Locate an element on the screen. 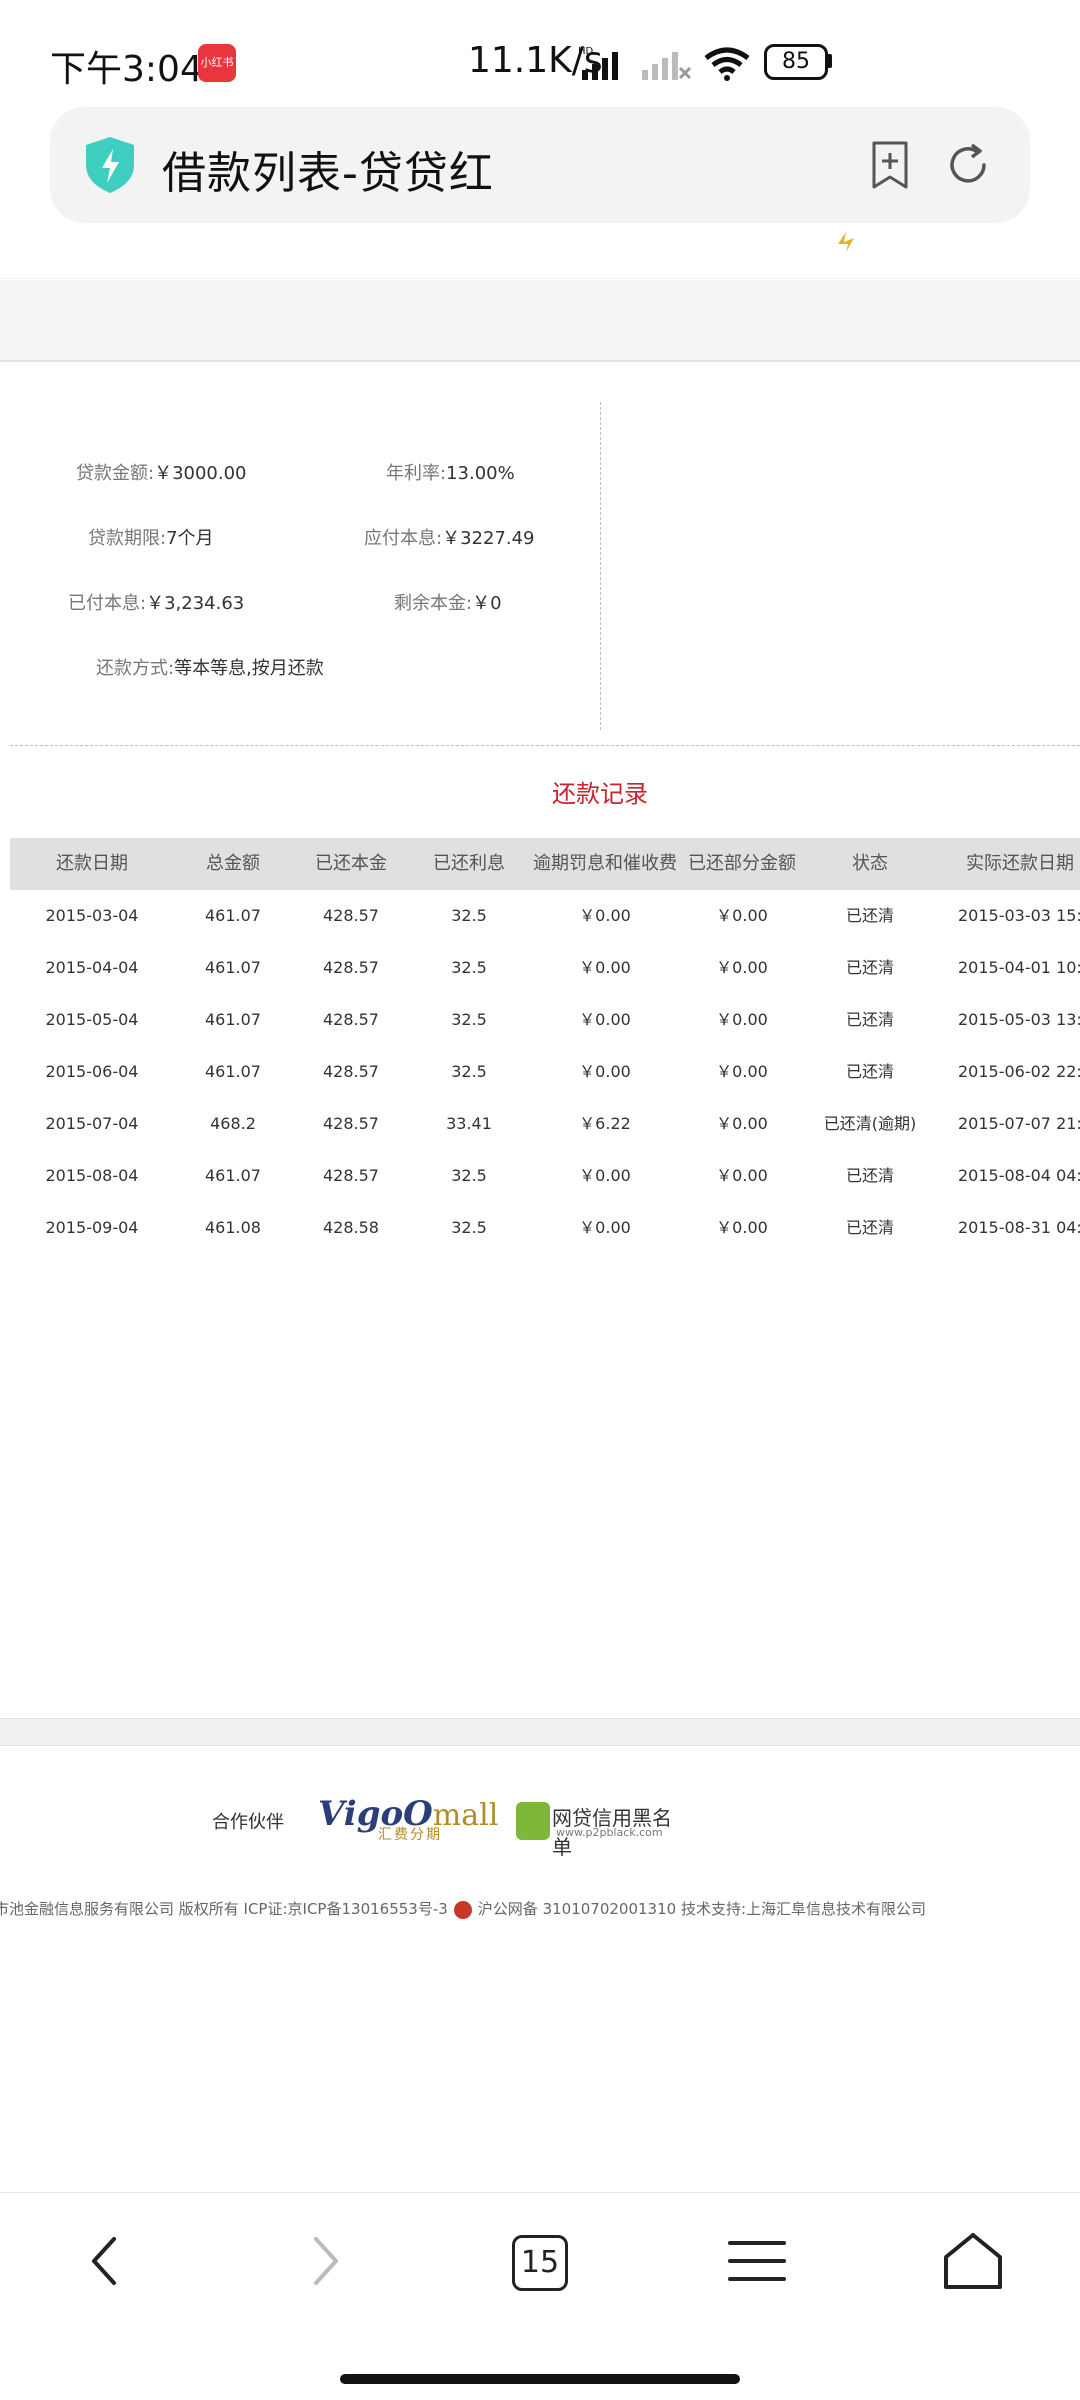 The width and height of the screenshot is (1080, 2400). mall-text: mall is located at coordinates (465, 1815).